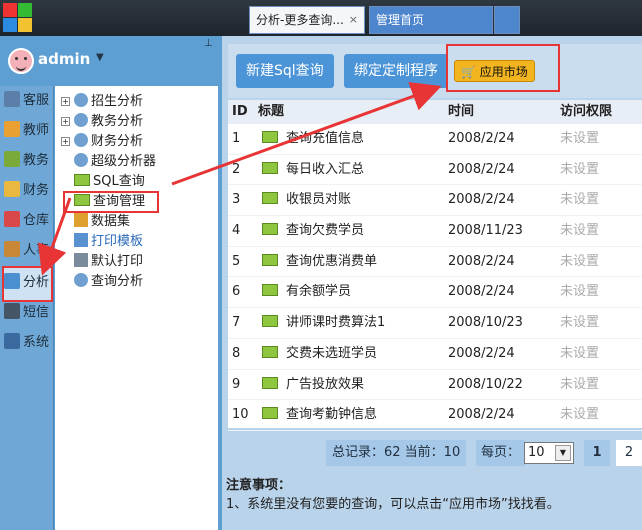 The width and height of the screenshot is (642, 530). What do you see at coordinates (318, 199) in the screenshot?
I see `cell-title: 收银员对账` at bounding box center [318, 199].